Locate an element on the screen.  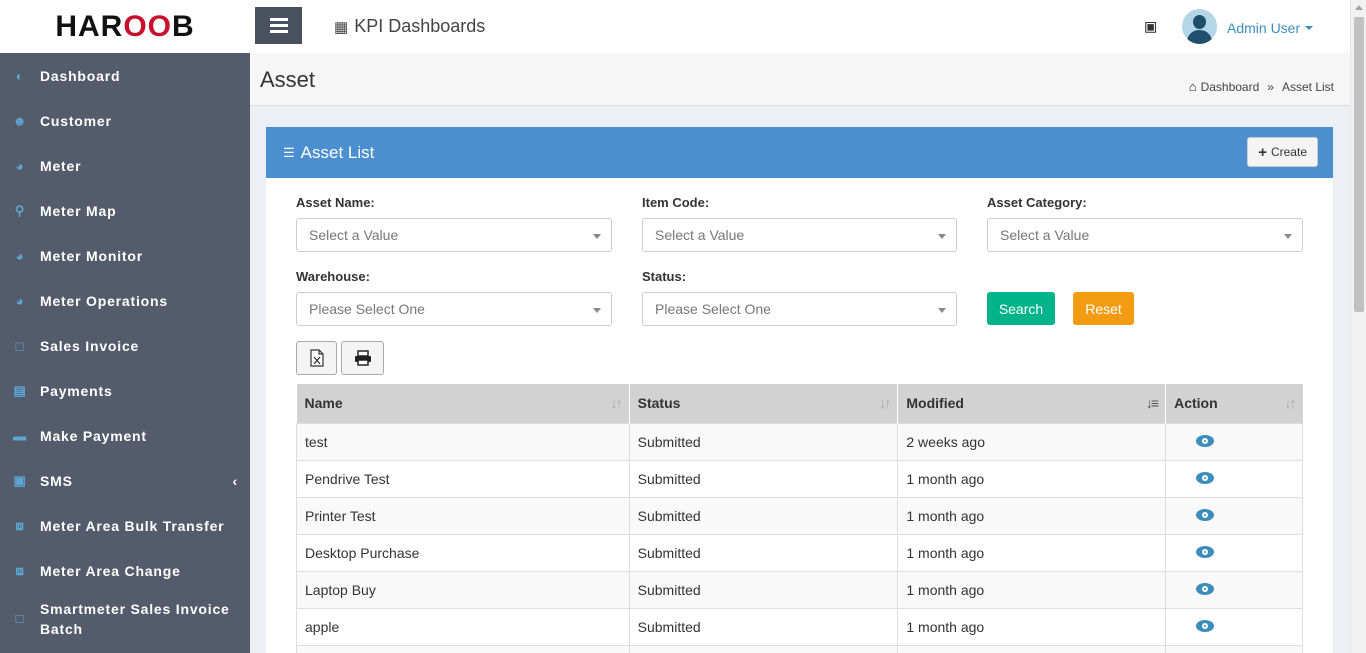
asset-category-select: Select a Value is located at coordinates (1145, 235).